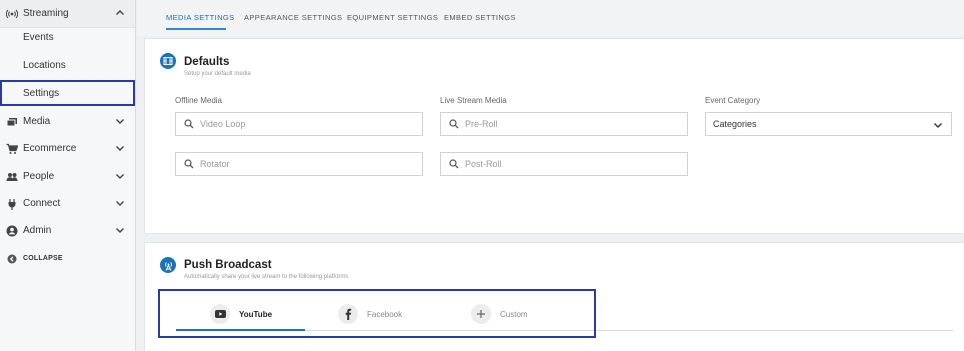 This screenshot has width=964, height=351. Describe the element at coordinates (38, 37) in the screenshot. I see `sidebar-item-label: Events` at that location.